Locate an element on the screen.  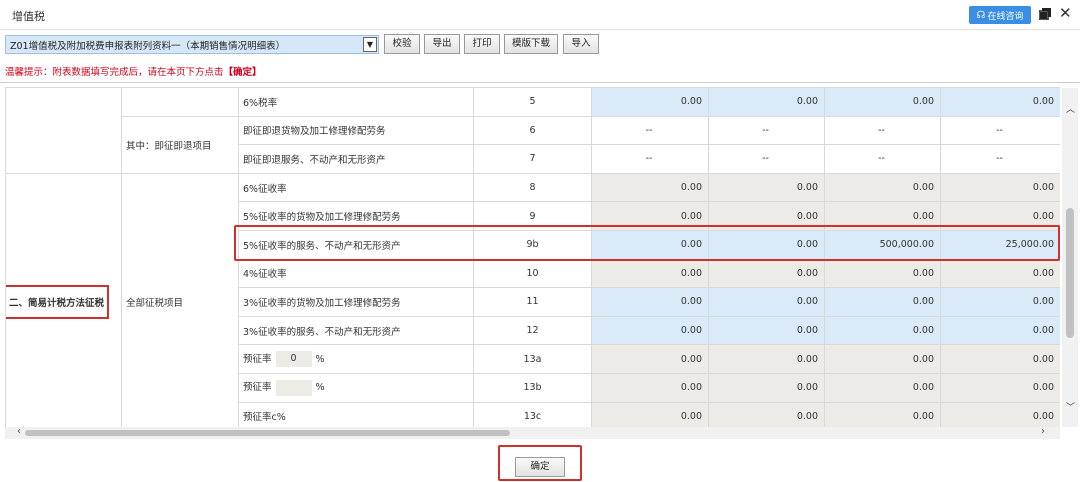
row-label-text: 4%征收率 is located at coordinates (265, 275).